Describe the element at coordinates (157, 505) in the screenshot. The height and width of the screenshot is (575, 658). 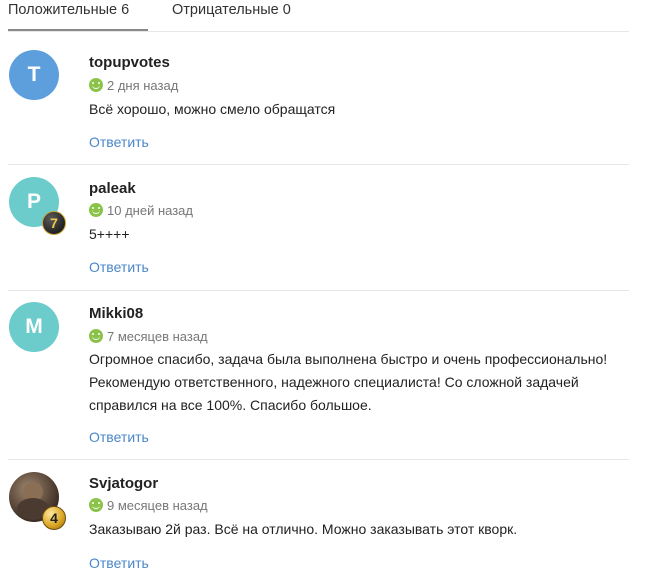
I see `review-date: 9 месяцев назад` at that location.